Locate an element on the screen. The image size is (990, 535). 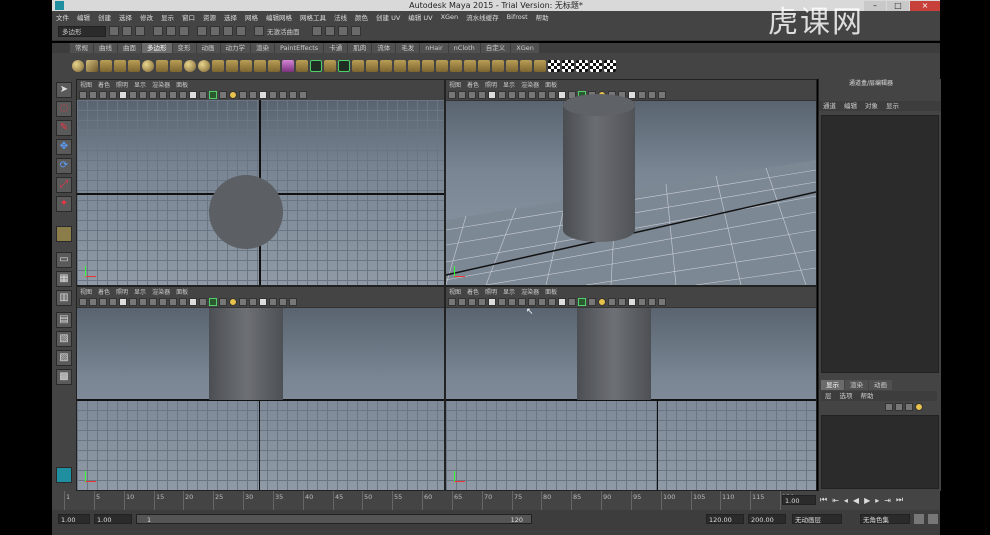
use-default-light-icon is located at coordinates (233, 94).